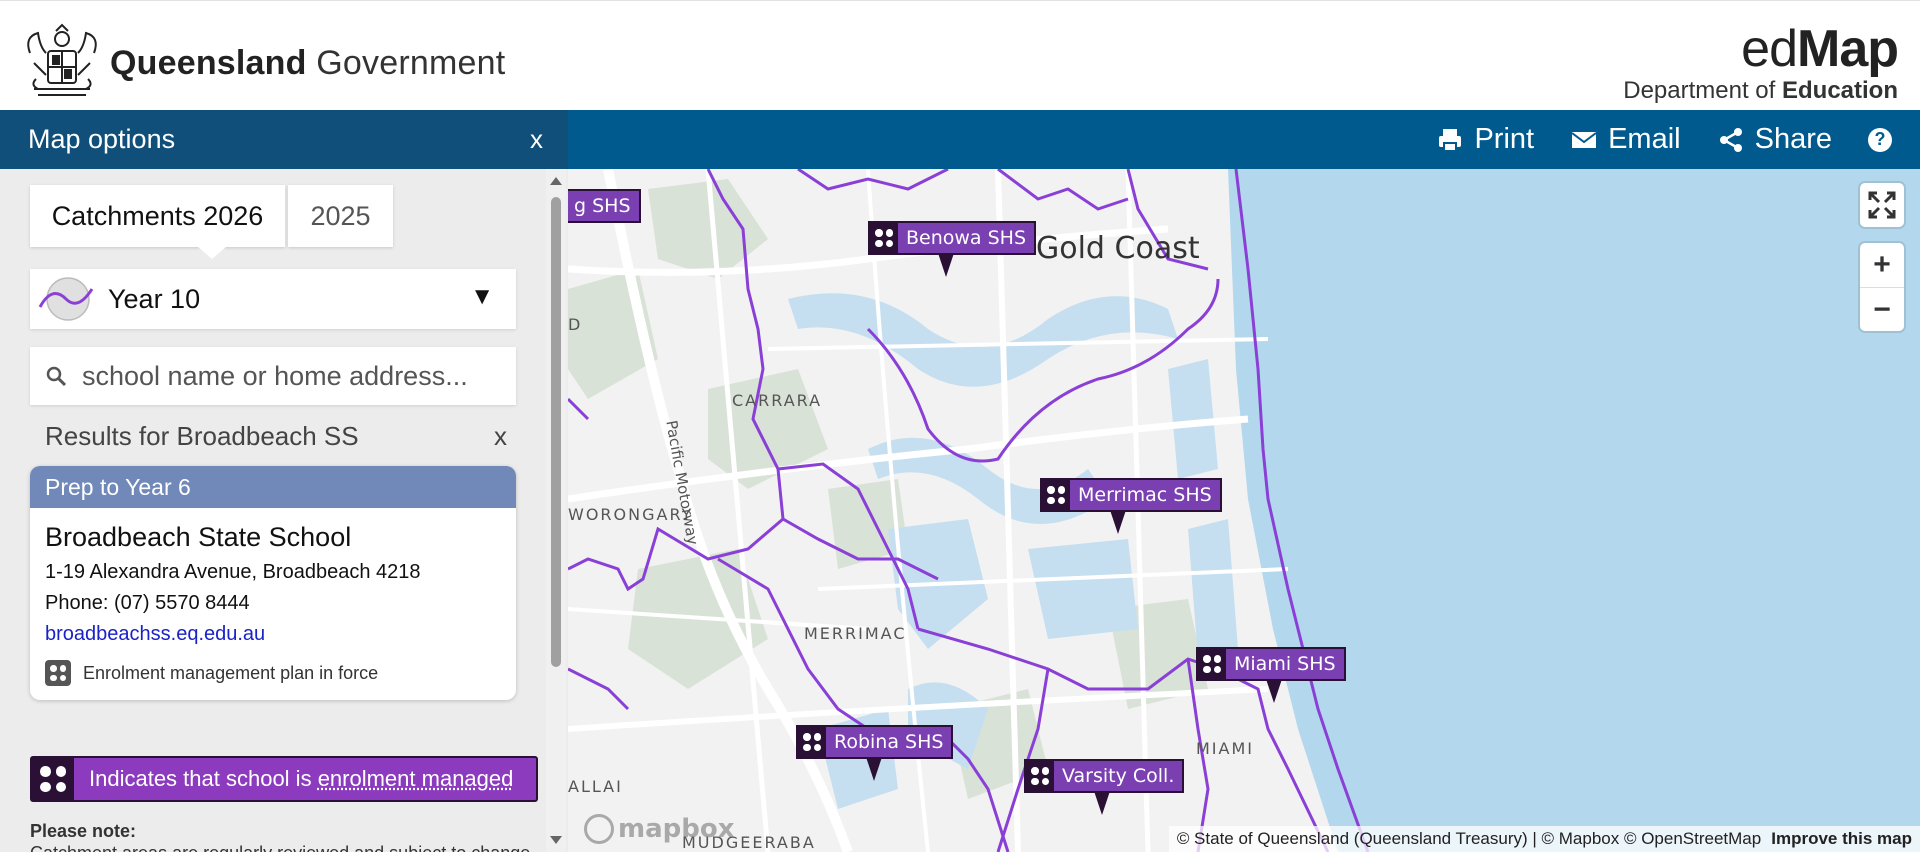  What do you see at coordinates (202, 436) in the screenshot?
I see `results-heading: Results for Broadbeach SS` at bounding box center [202, 436].